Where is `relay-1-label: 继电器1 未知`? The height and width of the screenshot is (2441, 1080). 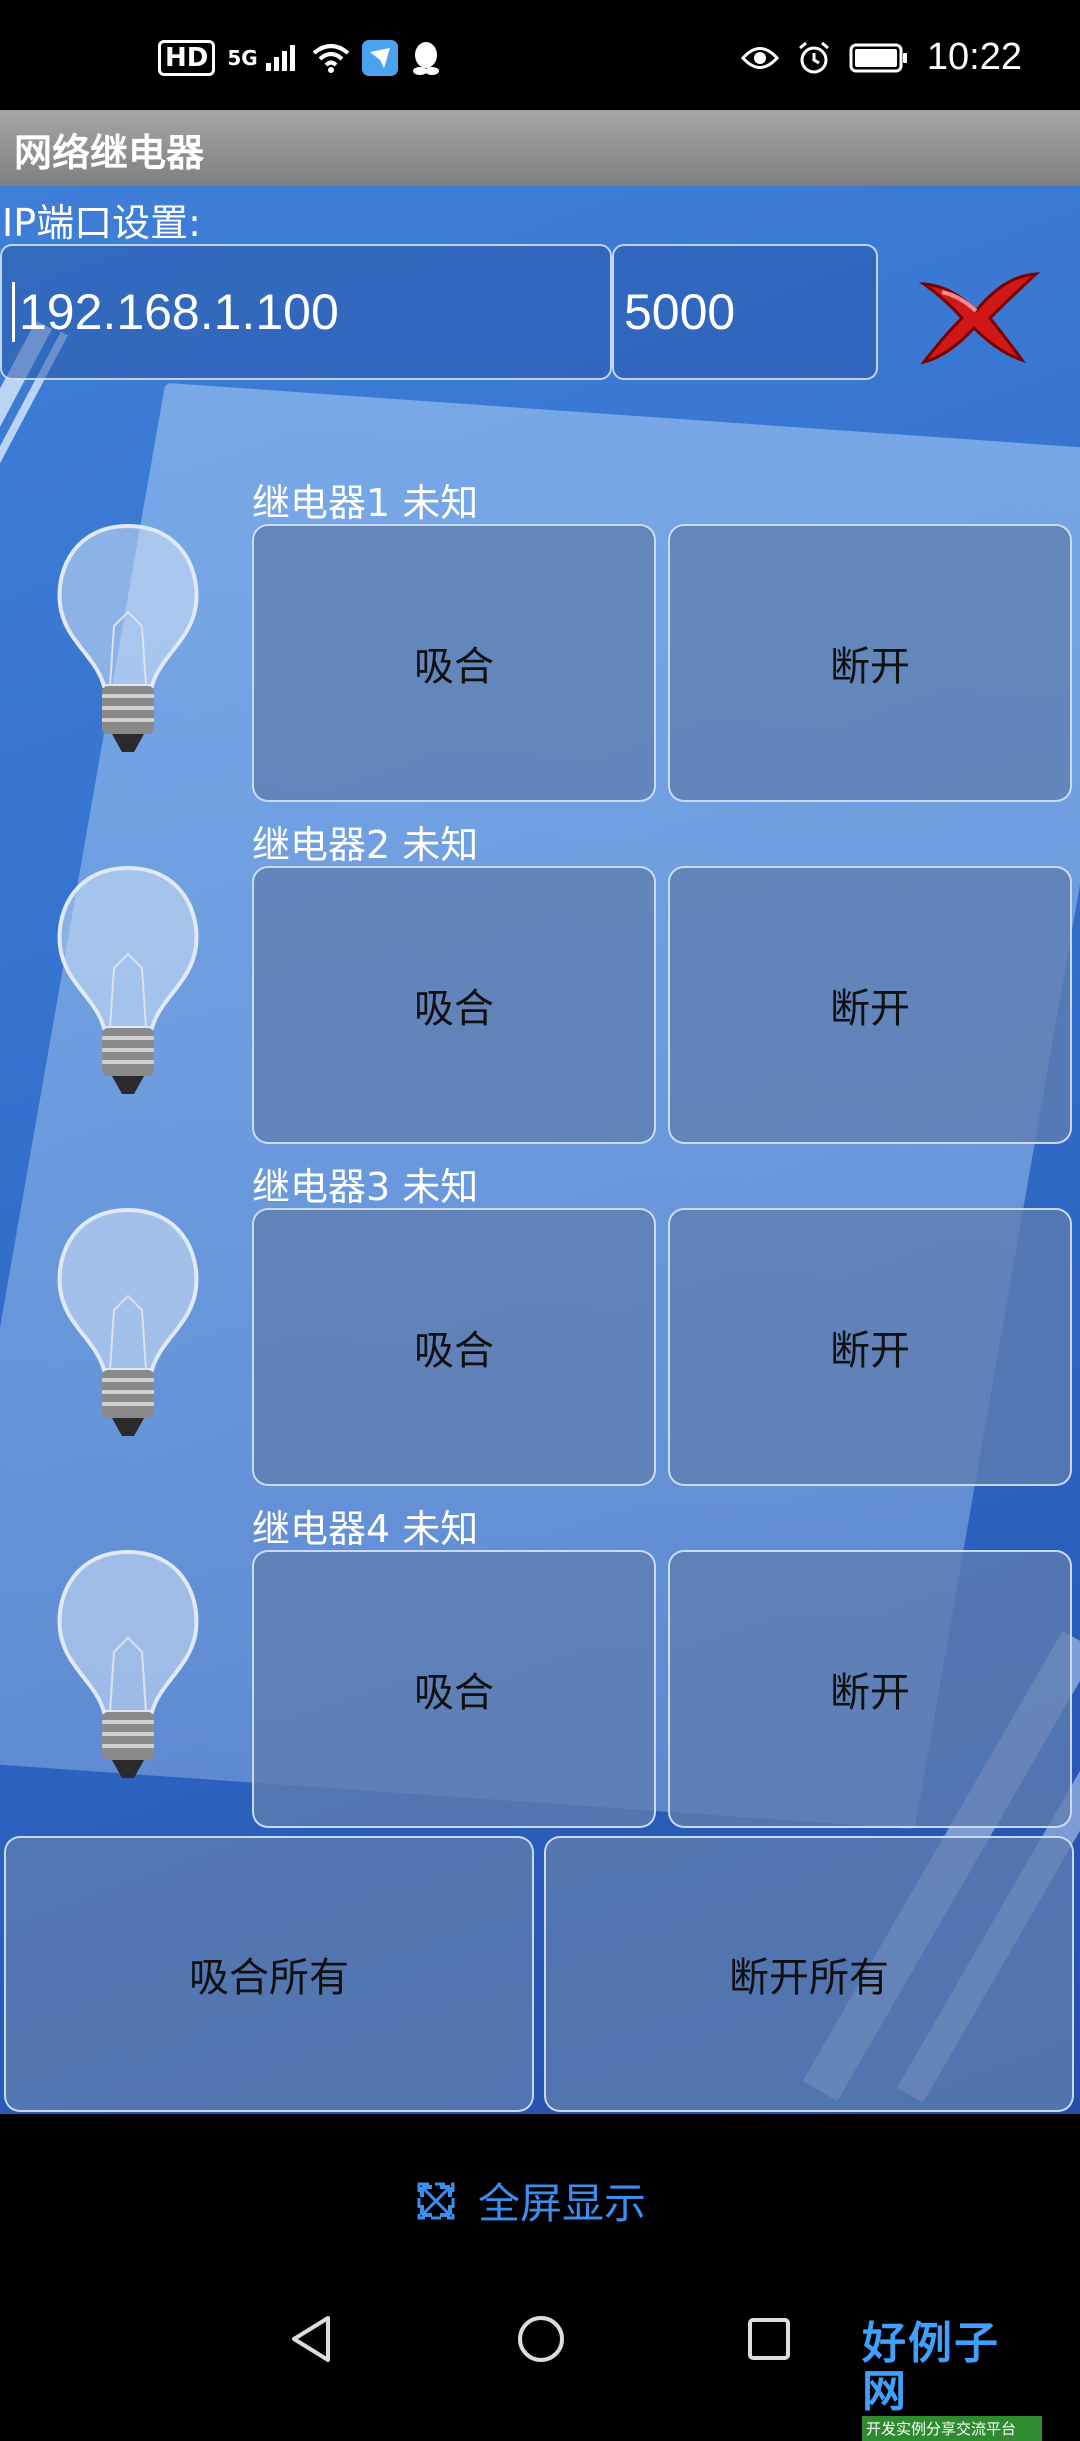
relay-1-label: 继电器1 未知 is located at coordinates (365, 503).